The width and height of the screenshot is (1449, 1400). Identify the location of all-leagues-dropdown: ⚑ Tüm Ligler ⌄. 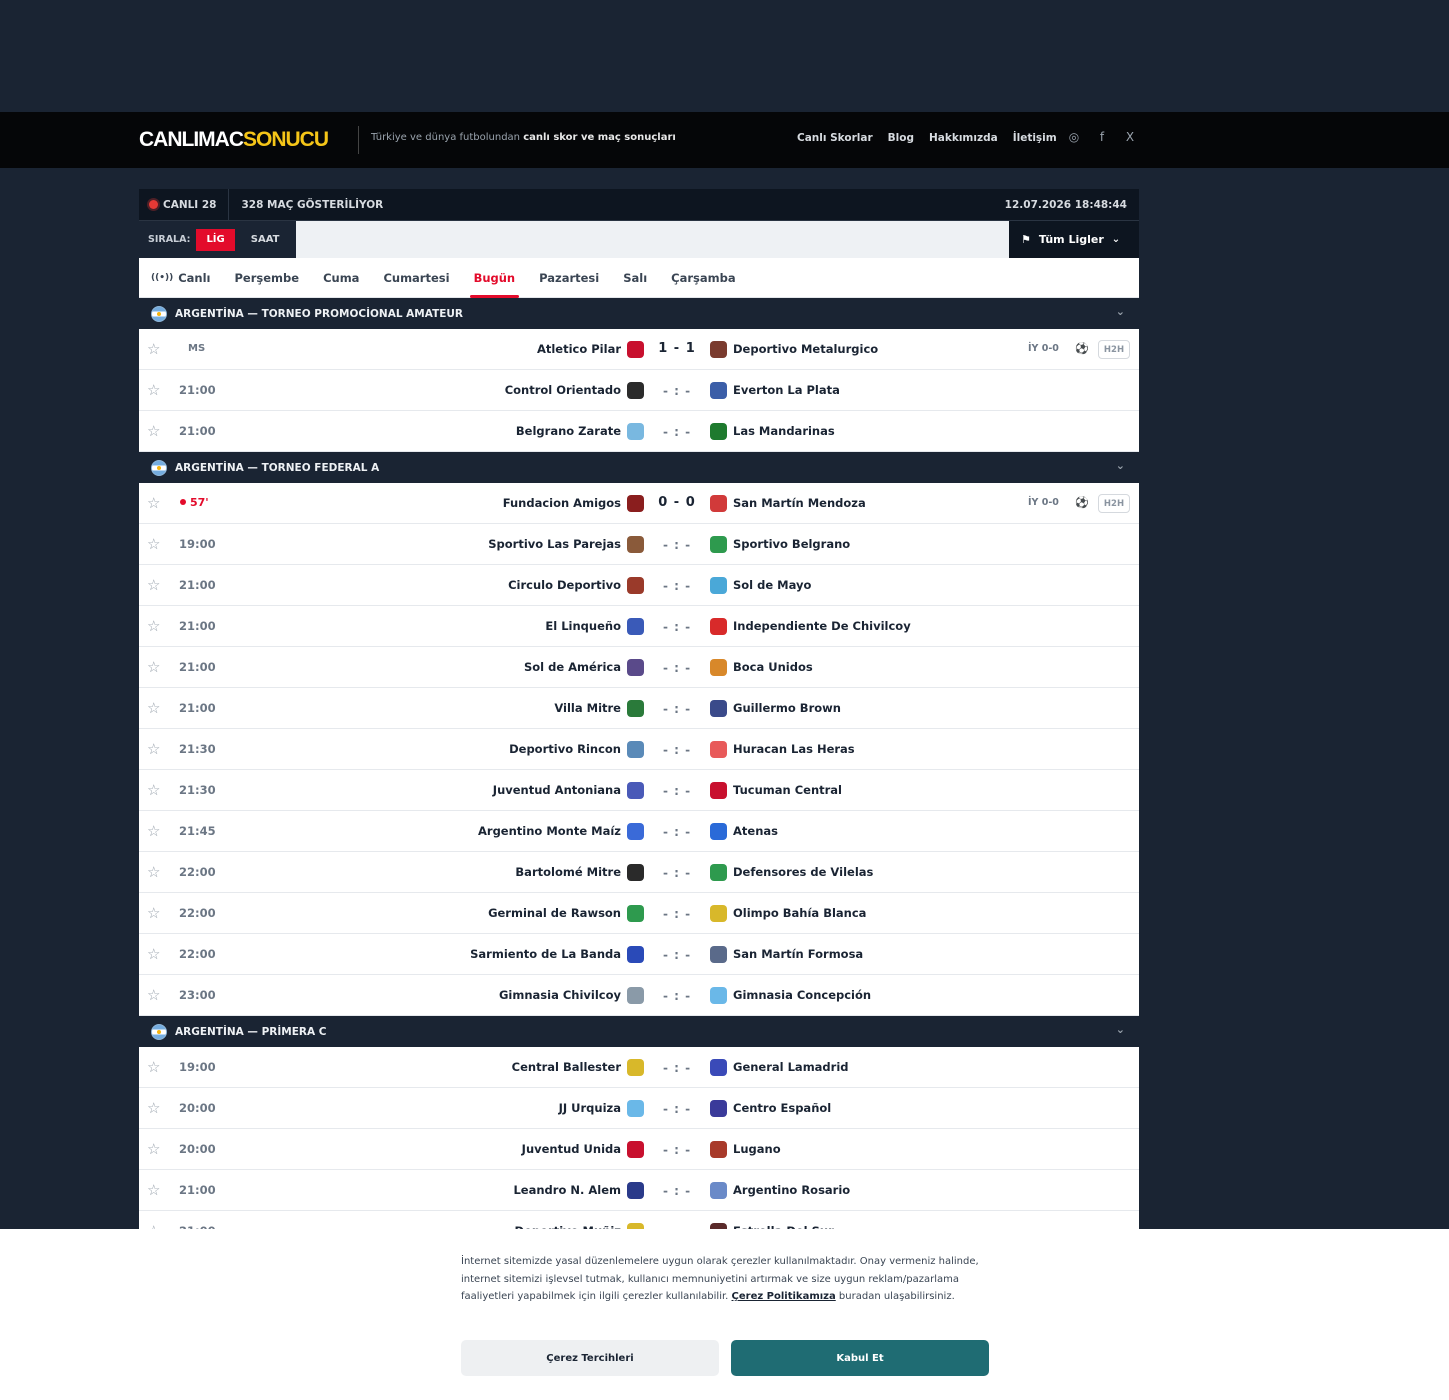
(1074, 239).